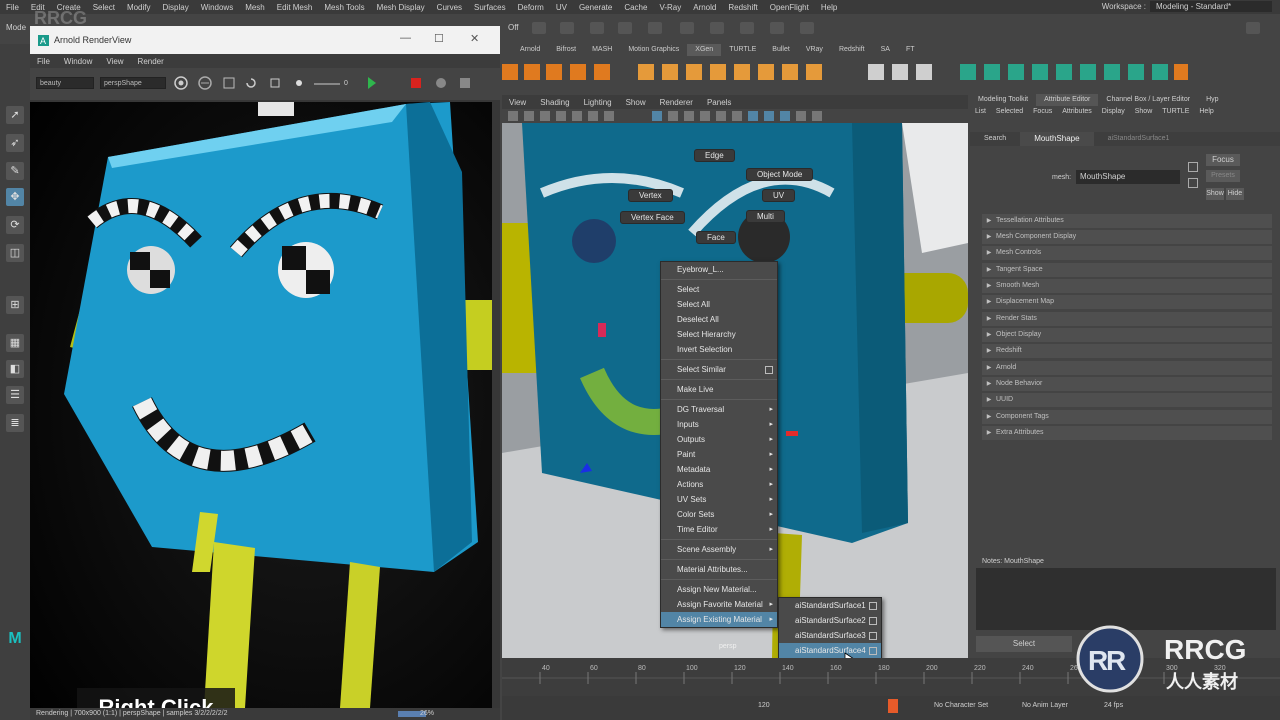 Image resolution: width=1280 pixels, height=720 pixels. I want to click on material-item: aiStandardSurface4, so click(830, 650).